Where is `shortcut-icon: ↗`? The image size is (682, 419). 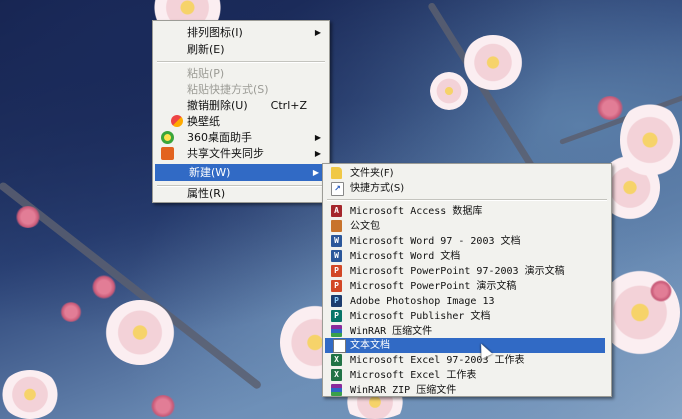
shortcut-icon: ↗ is located at coordinates (337, 189).